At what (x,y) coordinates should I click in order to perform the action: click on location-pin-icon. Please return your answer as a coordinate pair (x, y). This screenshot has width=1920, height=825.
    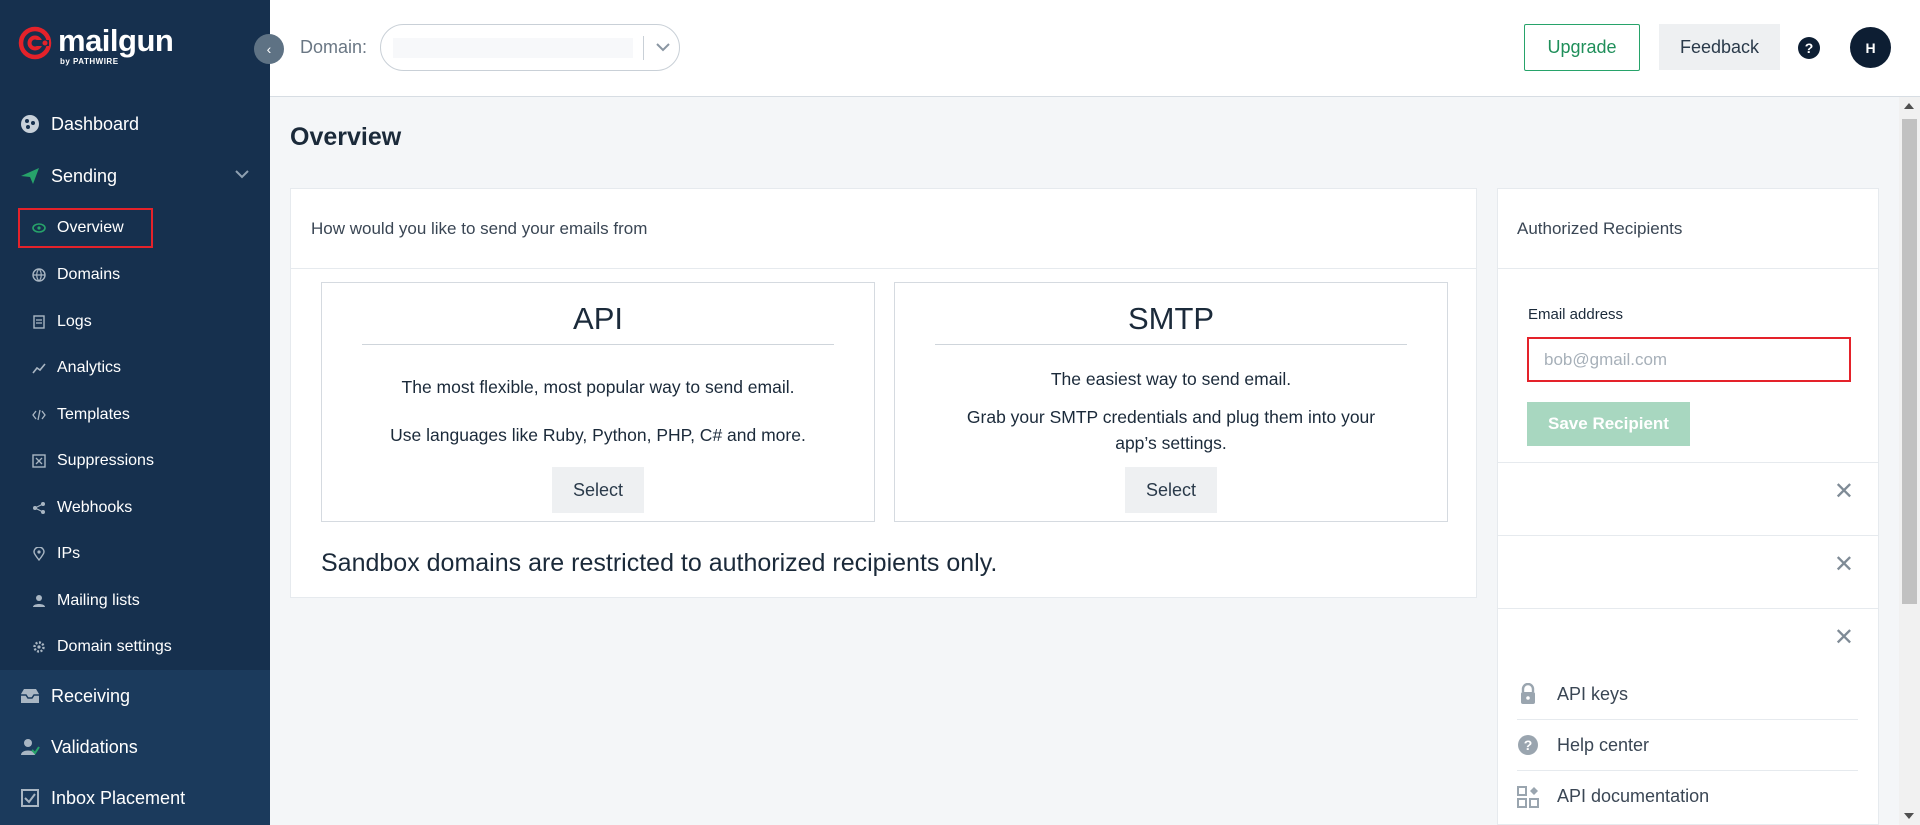
    Looking at the image, I should click on (39, 554).